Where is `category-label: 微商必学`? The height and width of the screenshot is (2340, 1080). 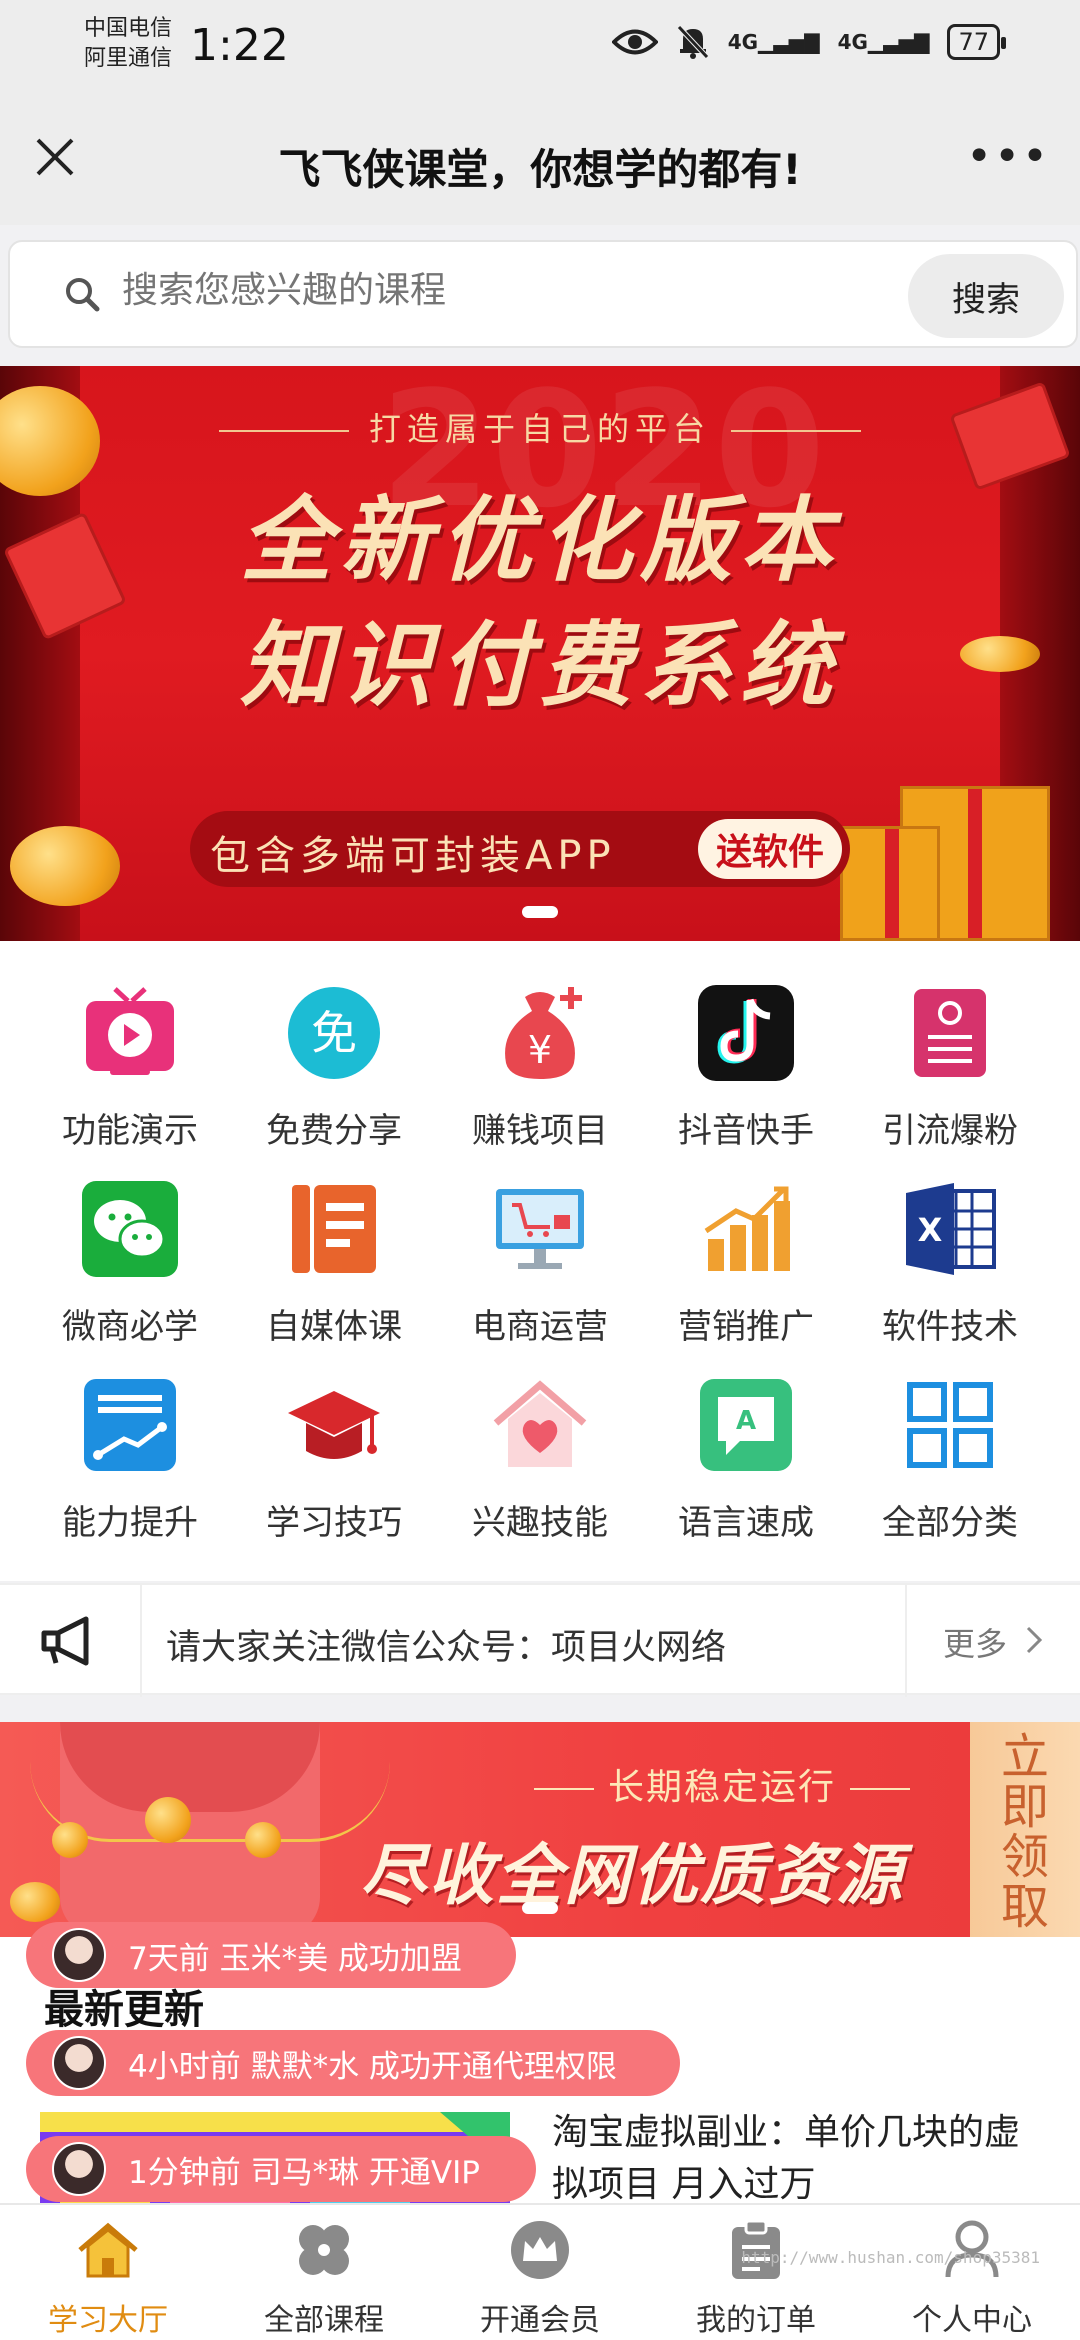
category-label: 微商必学 is located at coordinates (130, 1327).